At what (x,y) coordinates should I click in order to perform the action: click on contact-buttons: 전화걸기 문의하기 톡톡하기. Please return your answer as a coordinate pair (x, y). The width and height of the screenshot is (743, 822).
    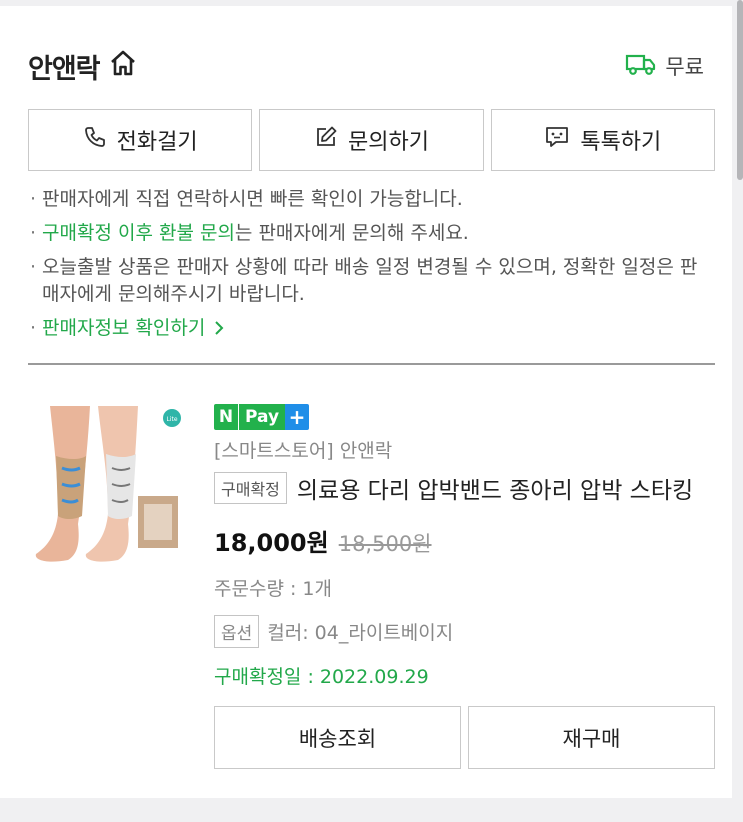
    Looking at the image, I should click on (371, 140).